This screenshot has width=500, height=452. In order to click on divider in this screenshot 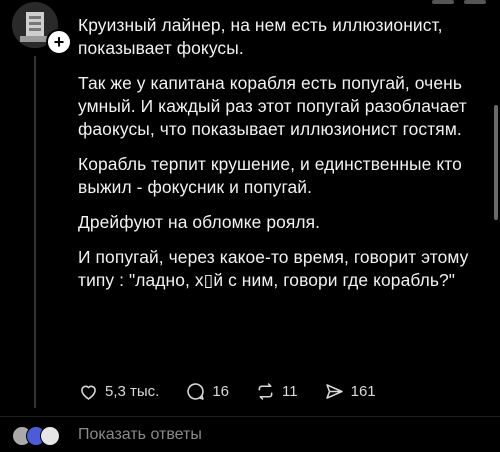, I will do `click(250, 416)`.